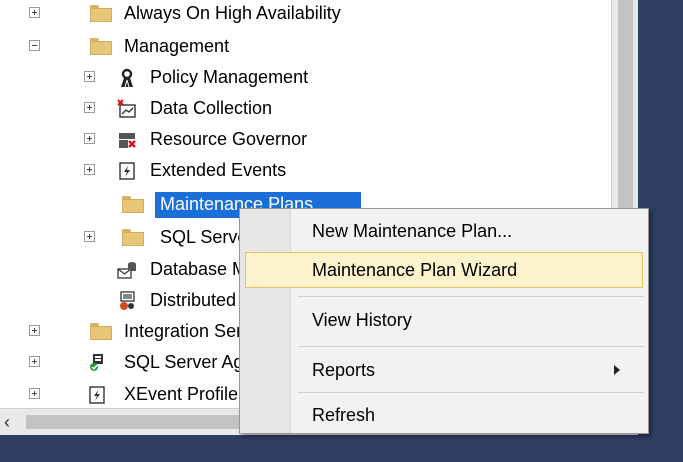 This screenshot has width=683, height=462. I want to click on tree-node-label: Extended Events, so click(218, 170).